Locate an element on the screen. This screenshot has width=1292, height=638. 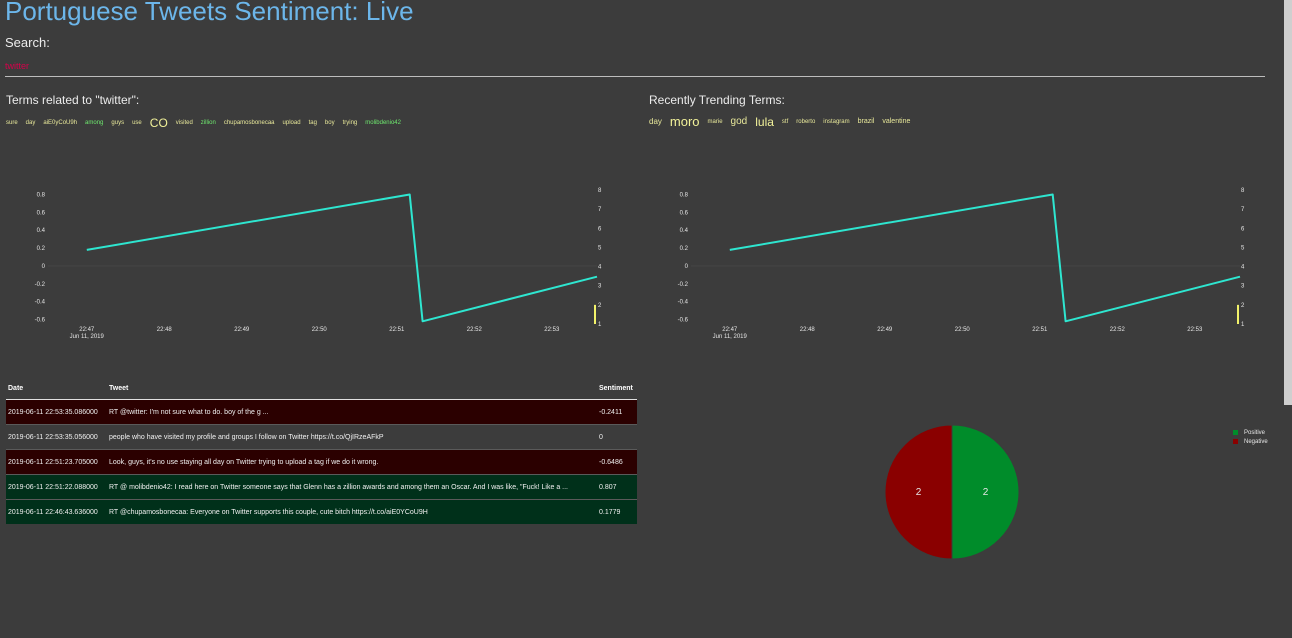
column-header-sentiment: Sentiment is located at coordinates (617, 389).